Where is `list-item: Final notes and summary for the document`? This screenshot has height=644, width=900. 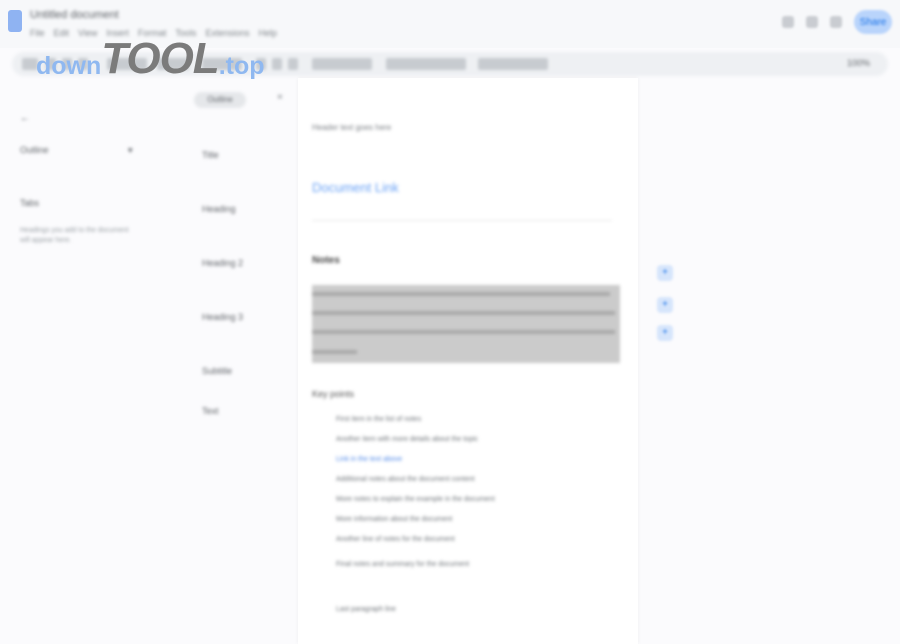
list-item: Final notes and summary for the document is located at coordinates (402, 564).